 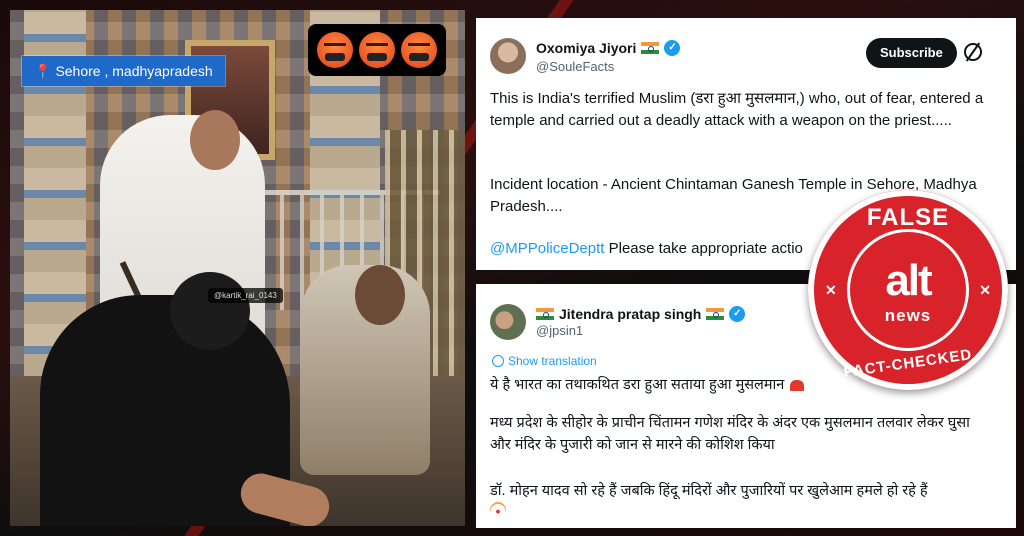 I want to click on author-row: Oxomiya Jiyori ✓, so click(x=608, y=48).